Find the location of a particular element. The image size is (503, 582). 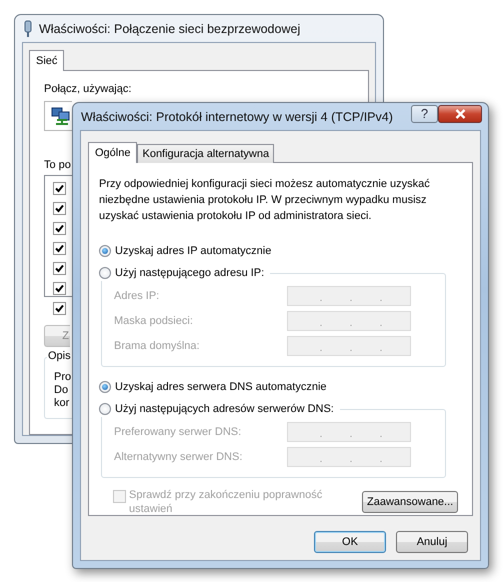

checkbox-label: Sprawdź przy zakończeniu poprawność ustawień is located at coordinates (226, 502).